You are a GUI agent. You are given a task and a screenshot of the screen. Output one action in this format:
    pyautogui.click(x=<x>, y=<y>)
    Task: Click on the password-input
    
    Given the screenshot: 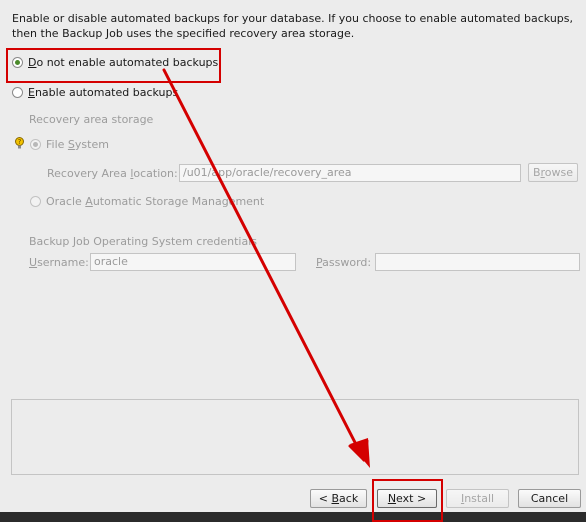 What is the action you would take?
    pyautogui.click(x=477, y=262)
    